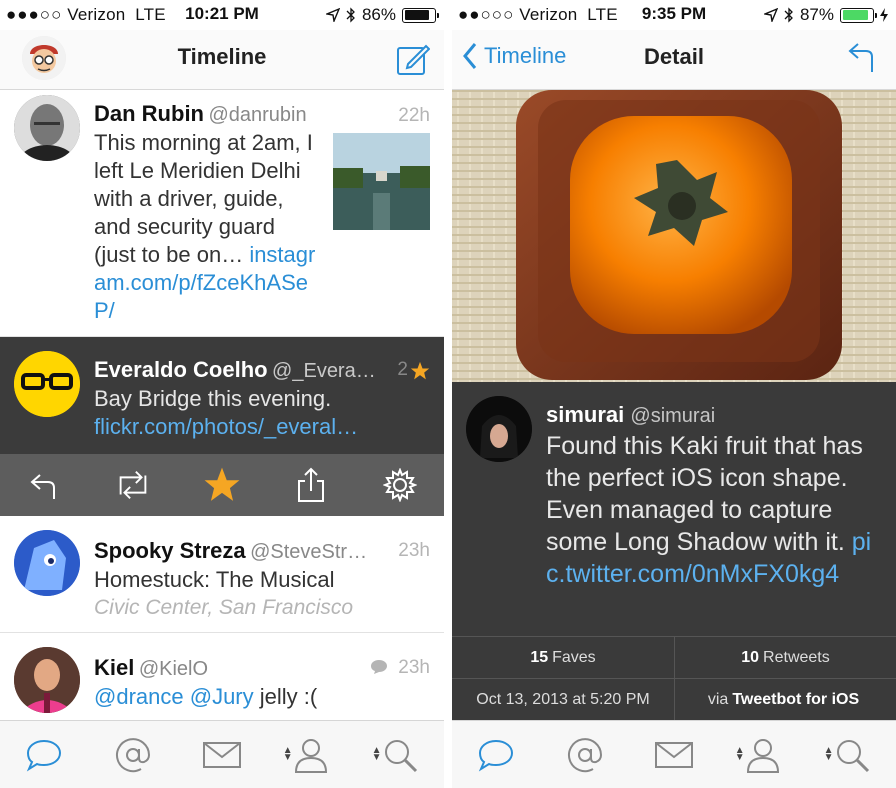 The width and height of the screenshot is (896, 788). What do you see at coordinates (149, 113) in the screenshot?
I see `tweet-author: Dan Rubin` at bounding box center [149, 113].